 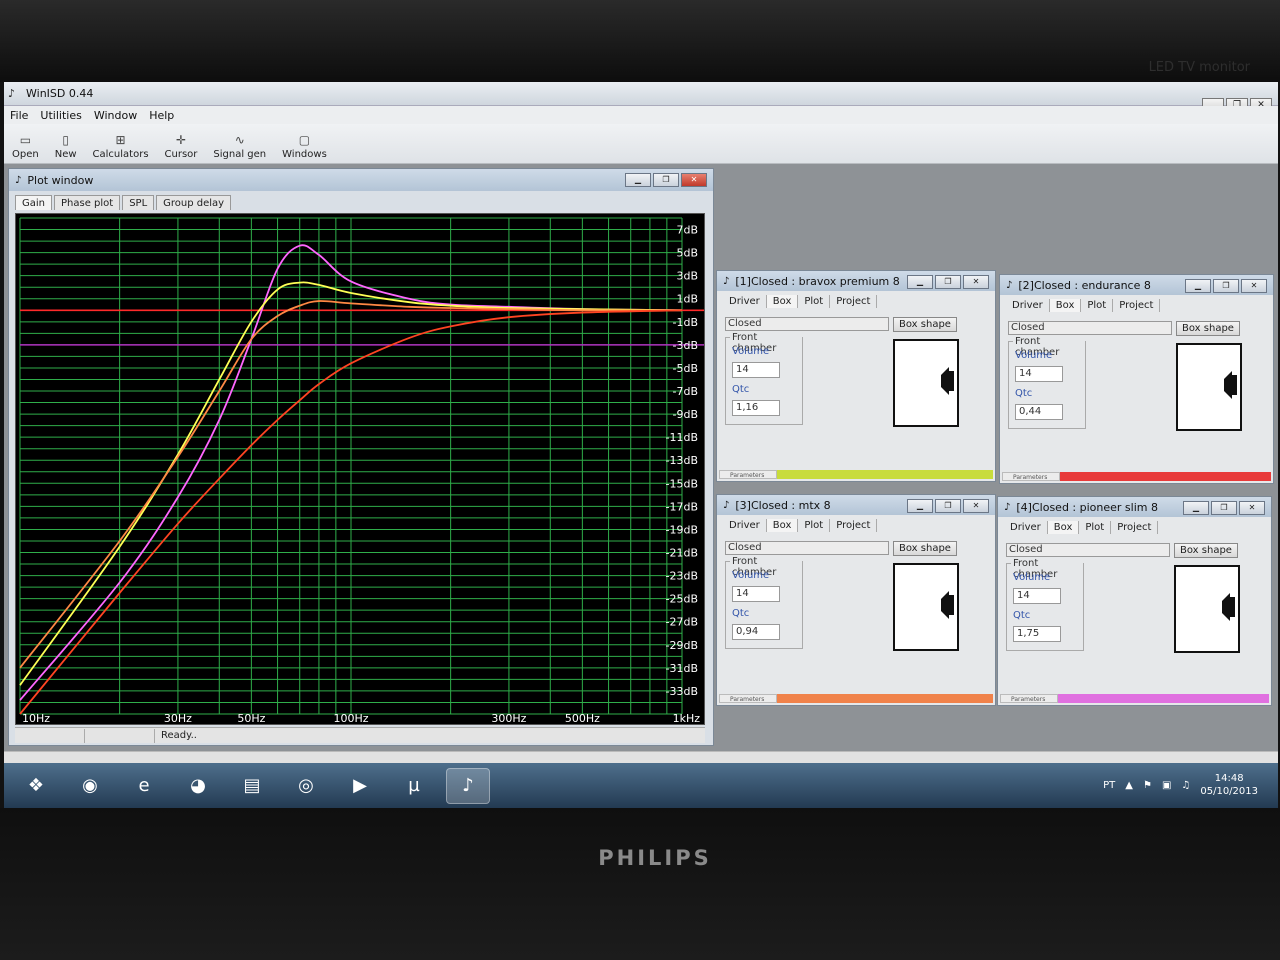 What do you see at coordinates (306, 786) in the screenshot?
I see `media-center-icon: ◎` at bounding box center [306, 786].